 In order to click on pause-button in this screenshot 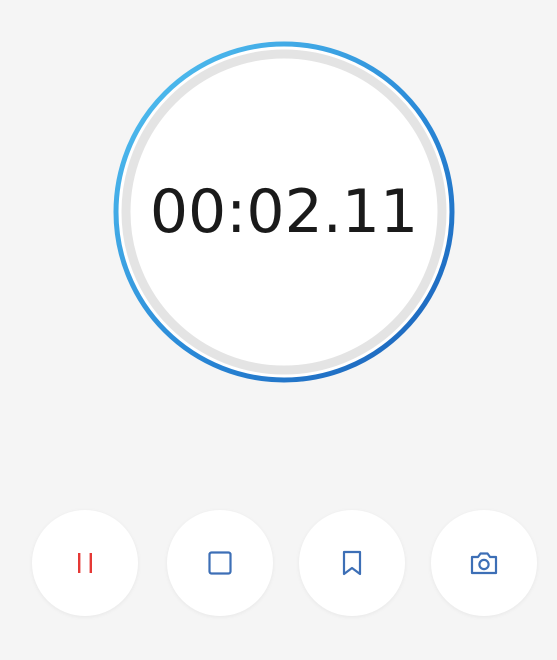, I will do `click(85, 563)`.